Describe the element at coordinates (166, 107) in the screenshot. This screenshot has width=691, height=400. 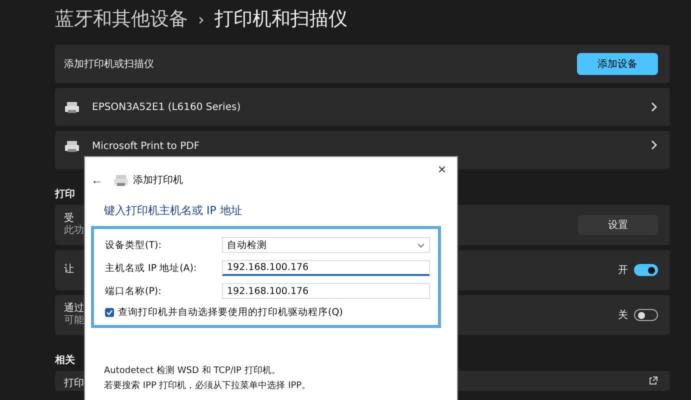
I see `printer-name: EPSON3A52E1 (L6160 Series)` at that location.